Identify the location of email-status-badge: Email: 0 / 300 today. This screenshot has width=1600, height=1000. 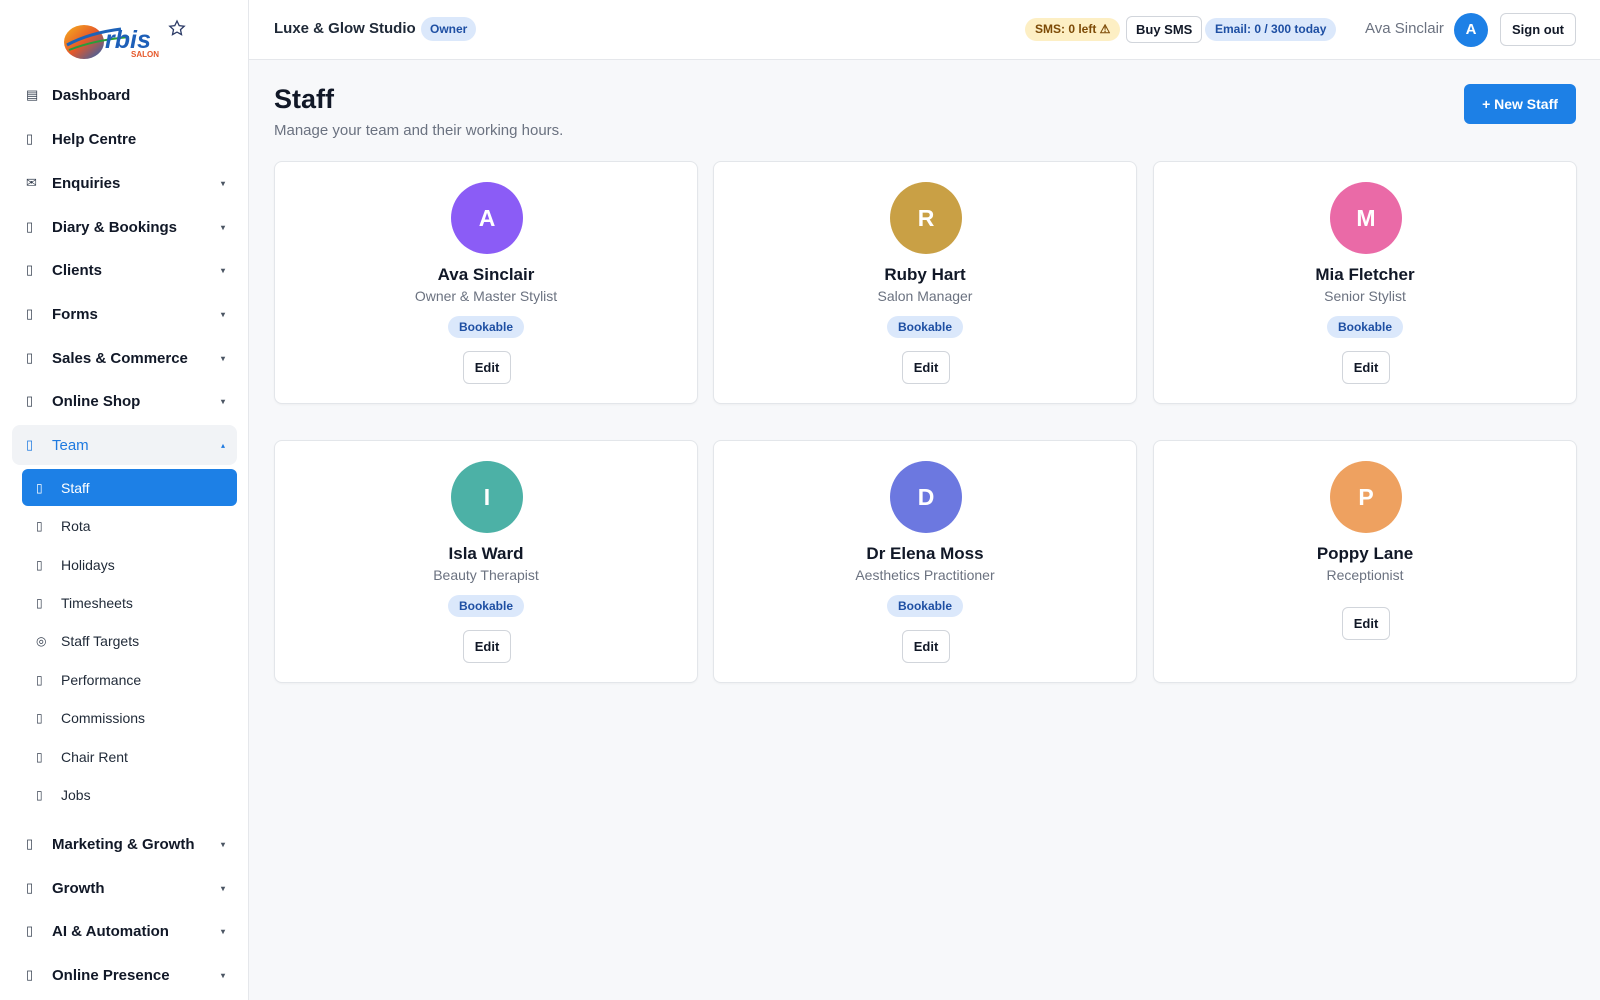
(1271, 29).